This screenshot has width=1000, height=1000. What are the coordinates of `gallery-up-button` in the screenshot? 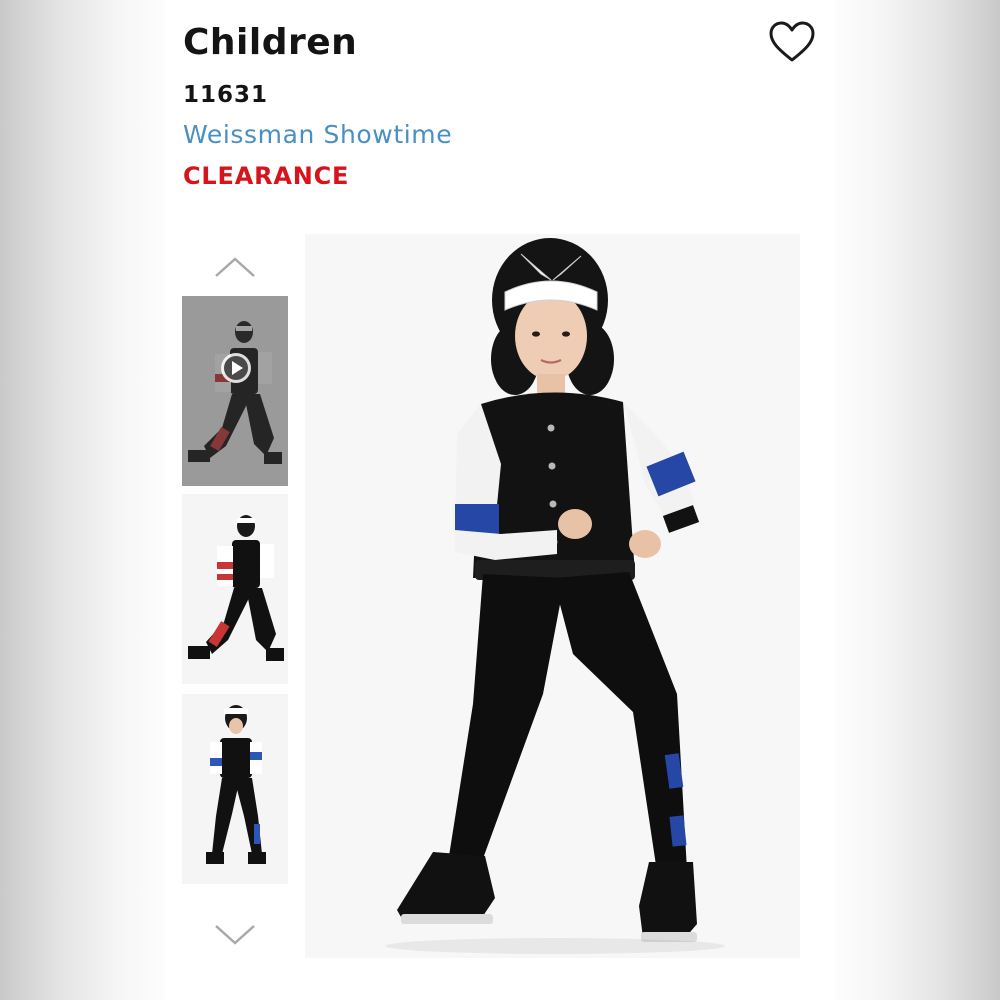 It's located at (235, 267).